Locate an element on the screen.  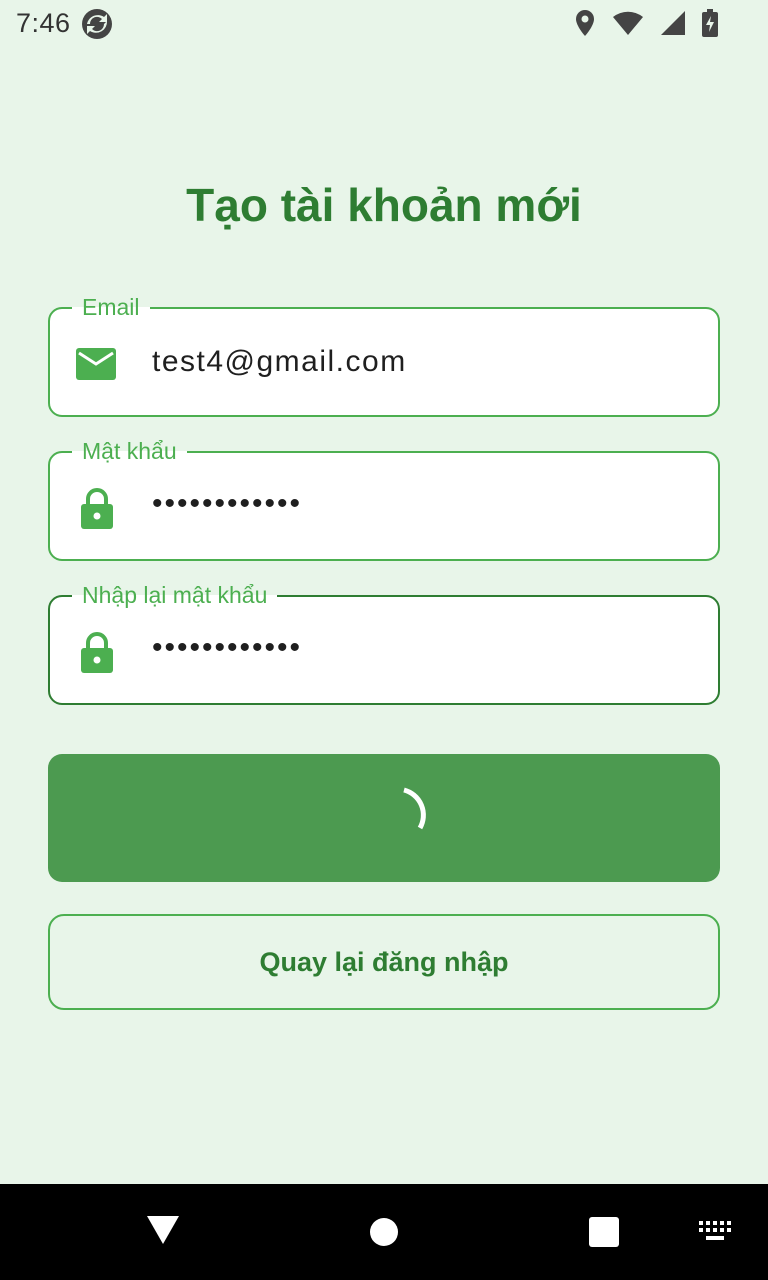
sync-icon is located at coordinates (97, 24).